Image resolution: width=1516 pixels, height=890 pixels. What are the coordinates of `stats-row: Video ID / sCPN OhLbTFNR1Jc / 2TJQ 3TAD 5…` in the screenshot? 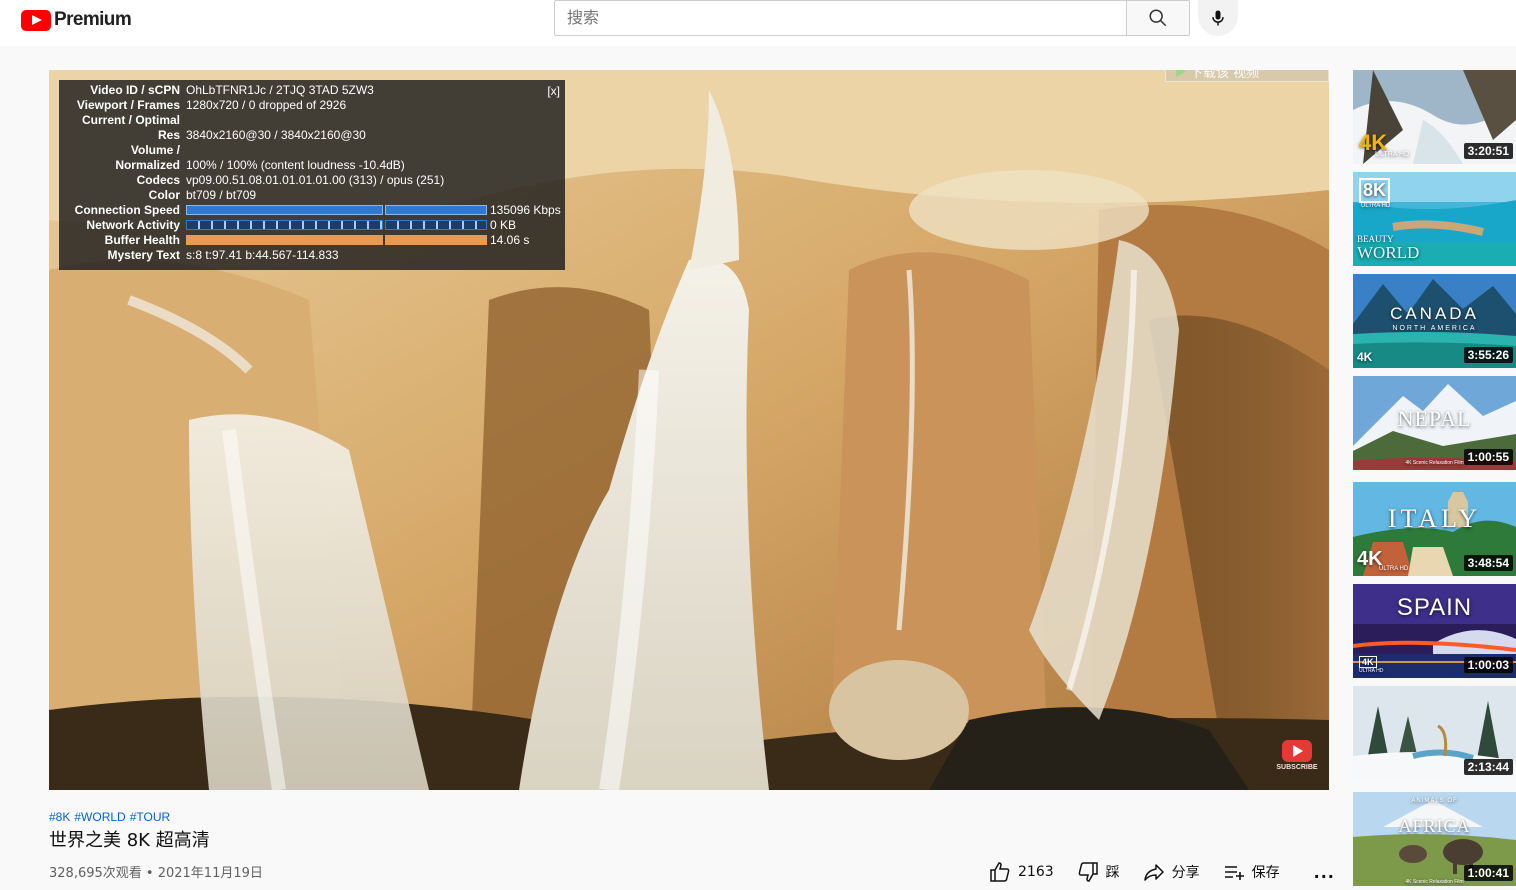 It's located at (312, 90).